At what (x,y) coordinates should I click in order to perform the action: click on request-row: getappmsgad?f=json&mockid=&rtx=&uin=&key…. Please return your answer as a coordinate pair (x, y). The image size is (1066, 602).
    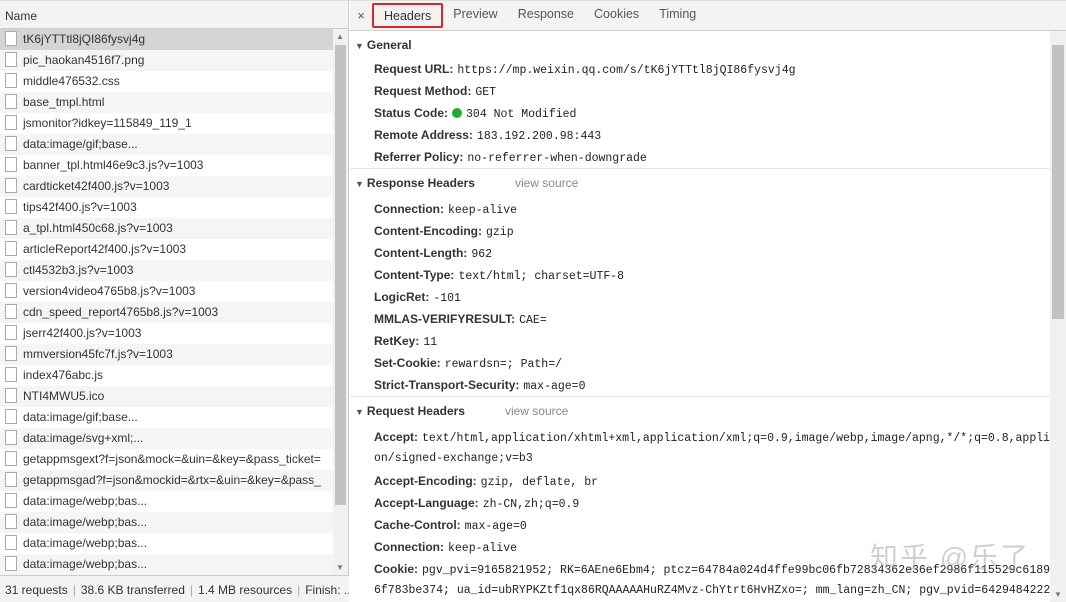
    Looking at the image, I should click on (166, 480).